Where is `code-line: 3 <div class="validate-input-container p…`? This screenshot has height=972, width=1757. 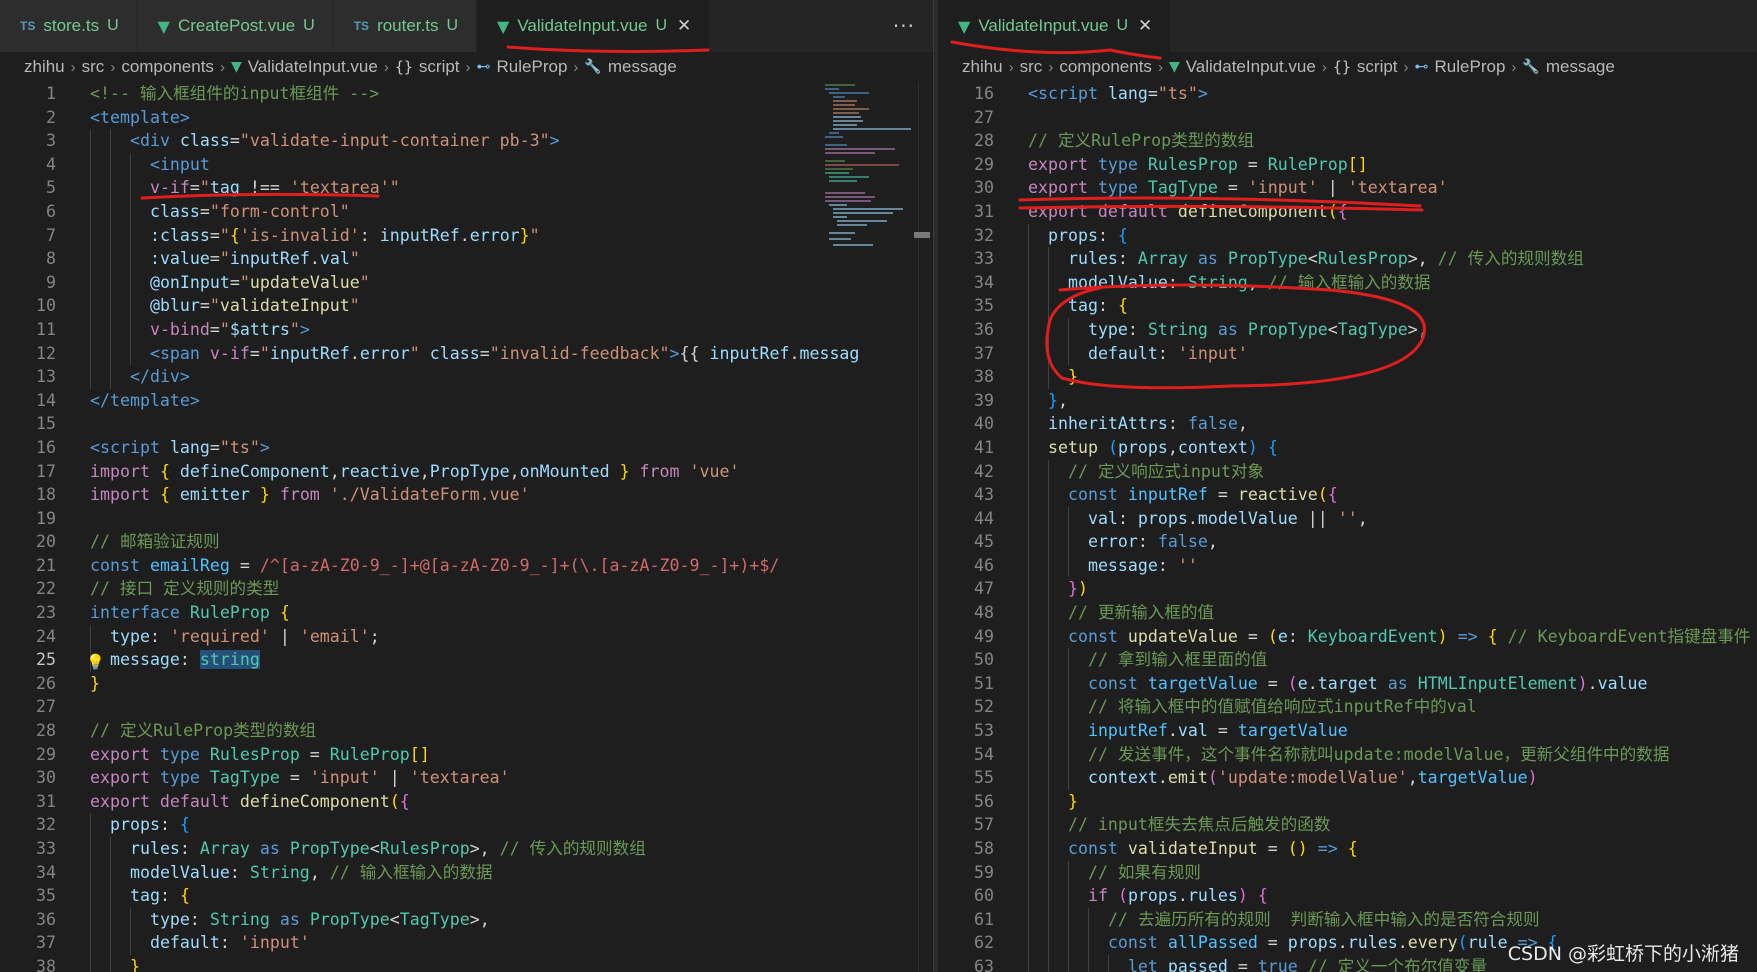 code-line: 3 <div class="validate-input-container p… is located at coordinates (466, 141).